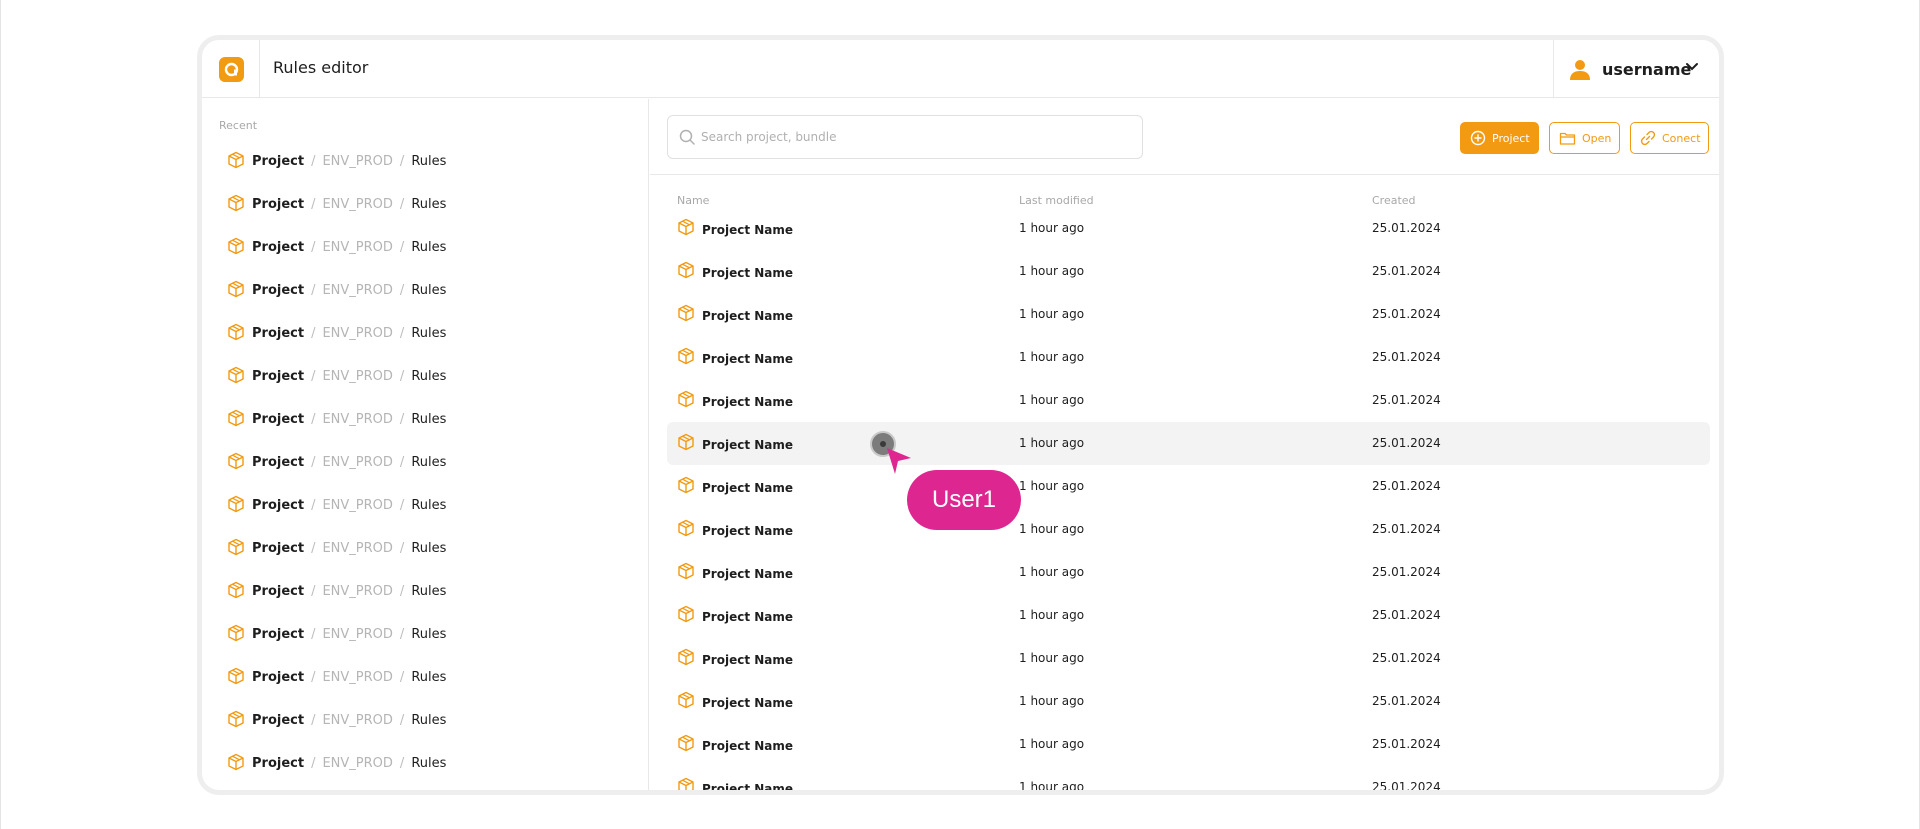 This screenshot has width=1920, height=829. Describe the element at coordinates (1580, 70) in the screenshot. I see `user-icon` at that location.